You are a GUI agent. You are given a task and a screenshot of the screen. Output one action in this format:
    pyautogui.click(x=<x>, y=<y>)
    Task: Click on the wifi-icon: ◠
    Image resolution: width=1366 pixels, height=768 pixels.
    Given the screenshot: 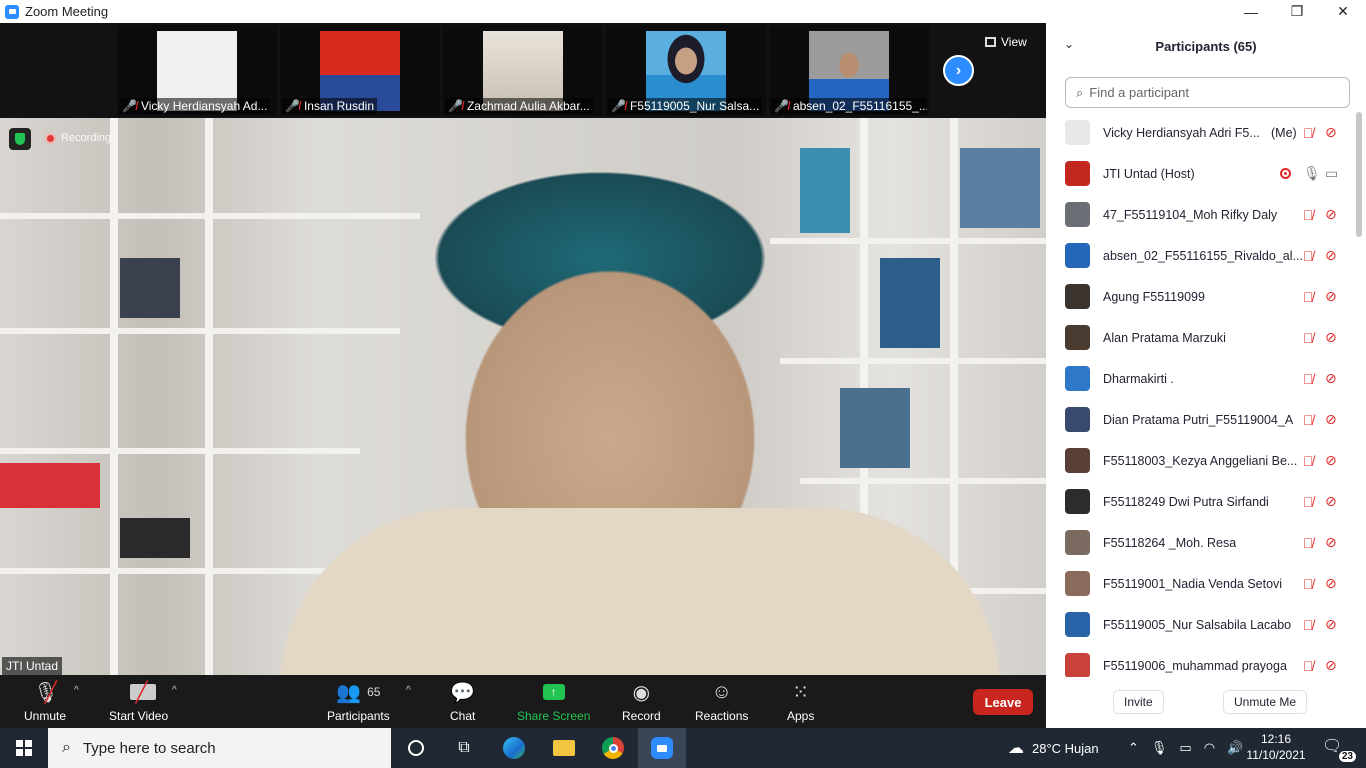 What is the action you would take?
    pyautogui.click(x=1209, y=748)
    